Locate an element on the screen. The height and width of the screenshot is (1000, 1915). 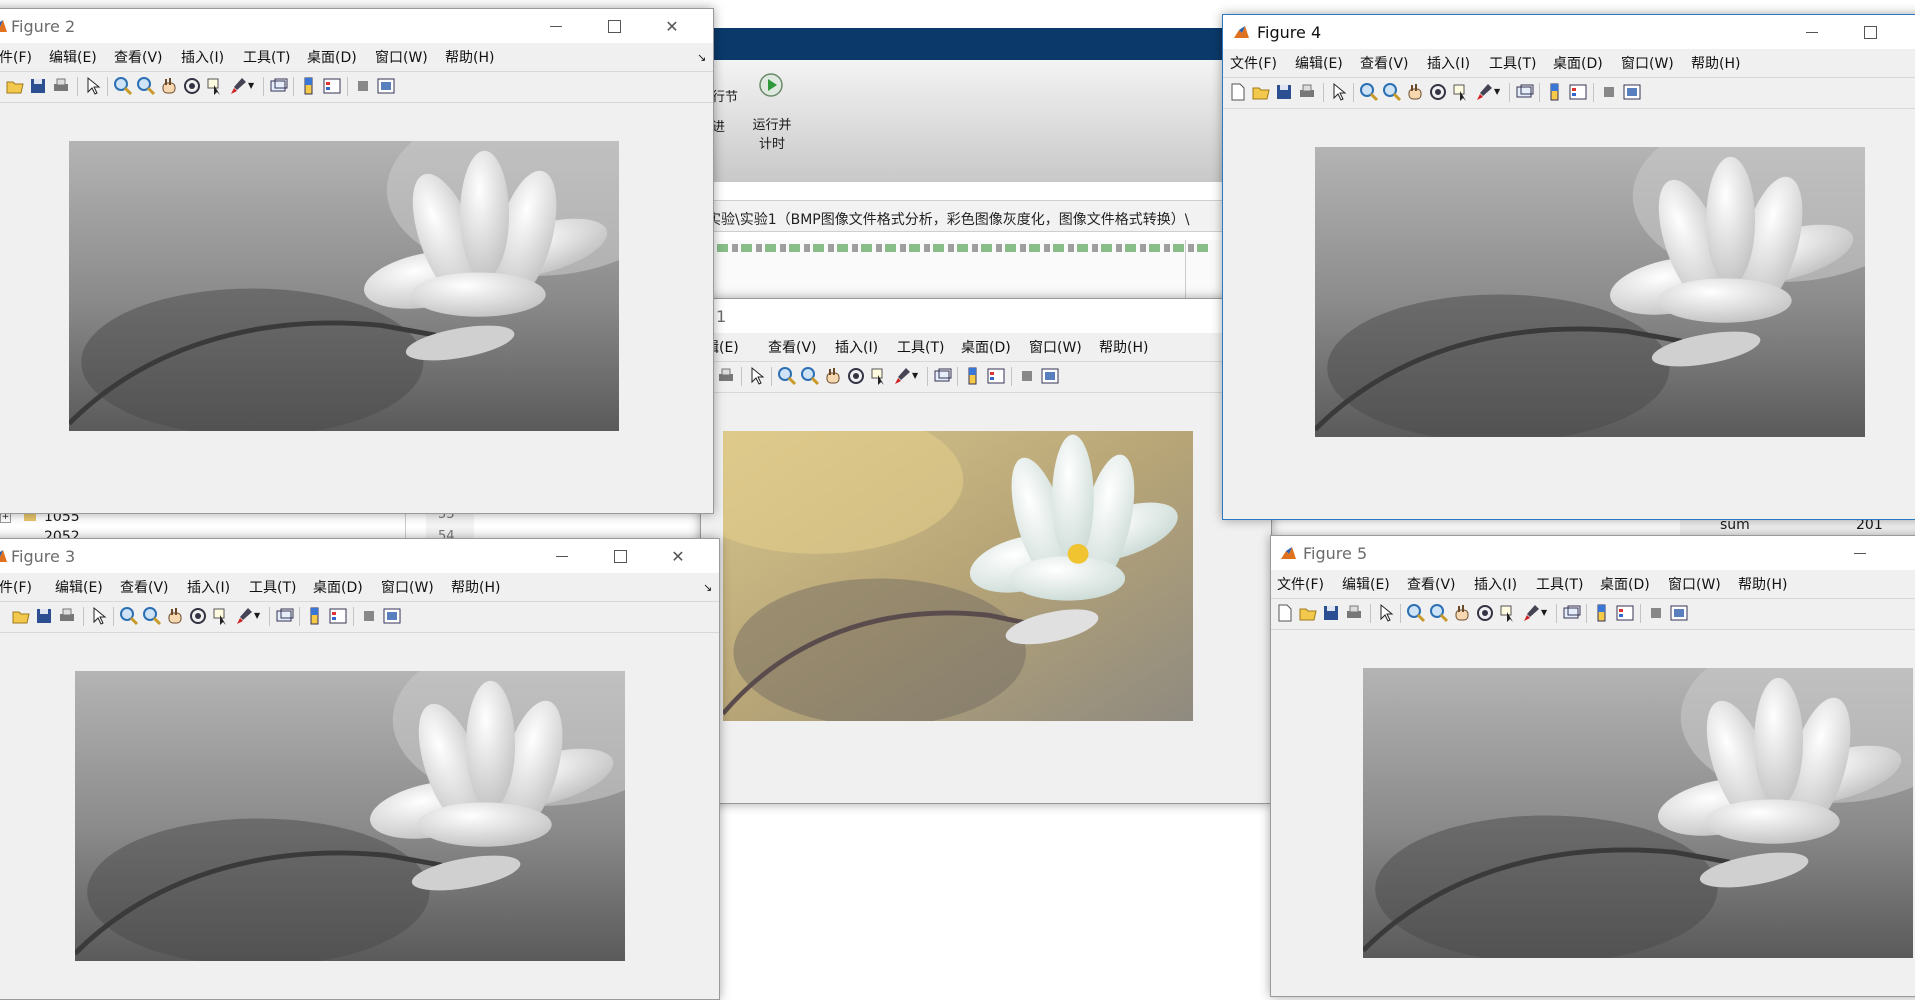
run-and-time-icon is located at coordinates (771, 83).